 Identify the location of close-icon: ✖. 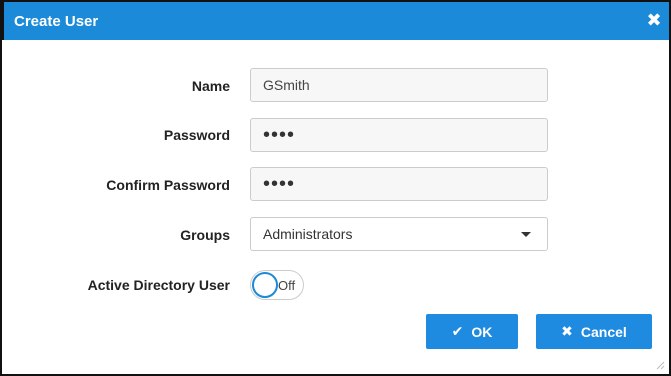
(654, 20).